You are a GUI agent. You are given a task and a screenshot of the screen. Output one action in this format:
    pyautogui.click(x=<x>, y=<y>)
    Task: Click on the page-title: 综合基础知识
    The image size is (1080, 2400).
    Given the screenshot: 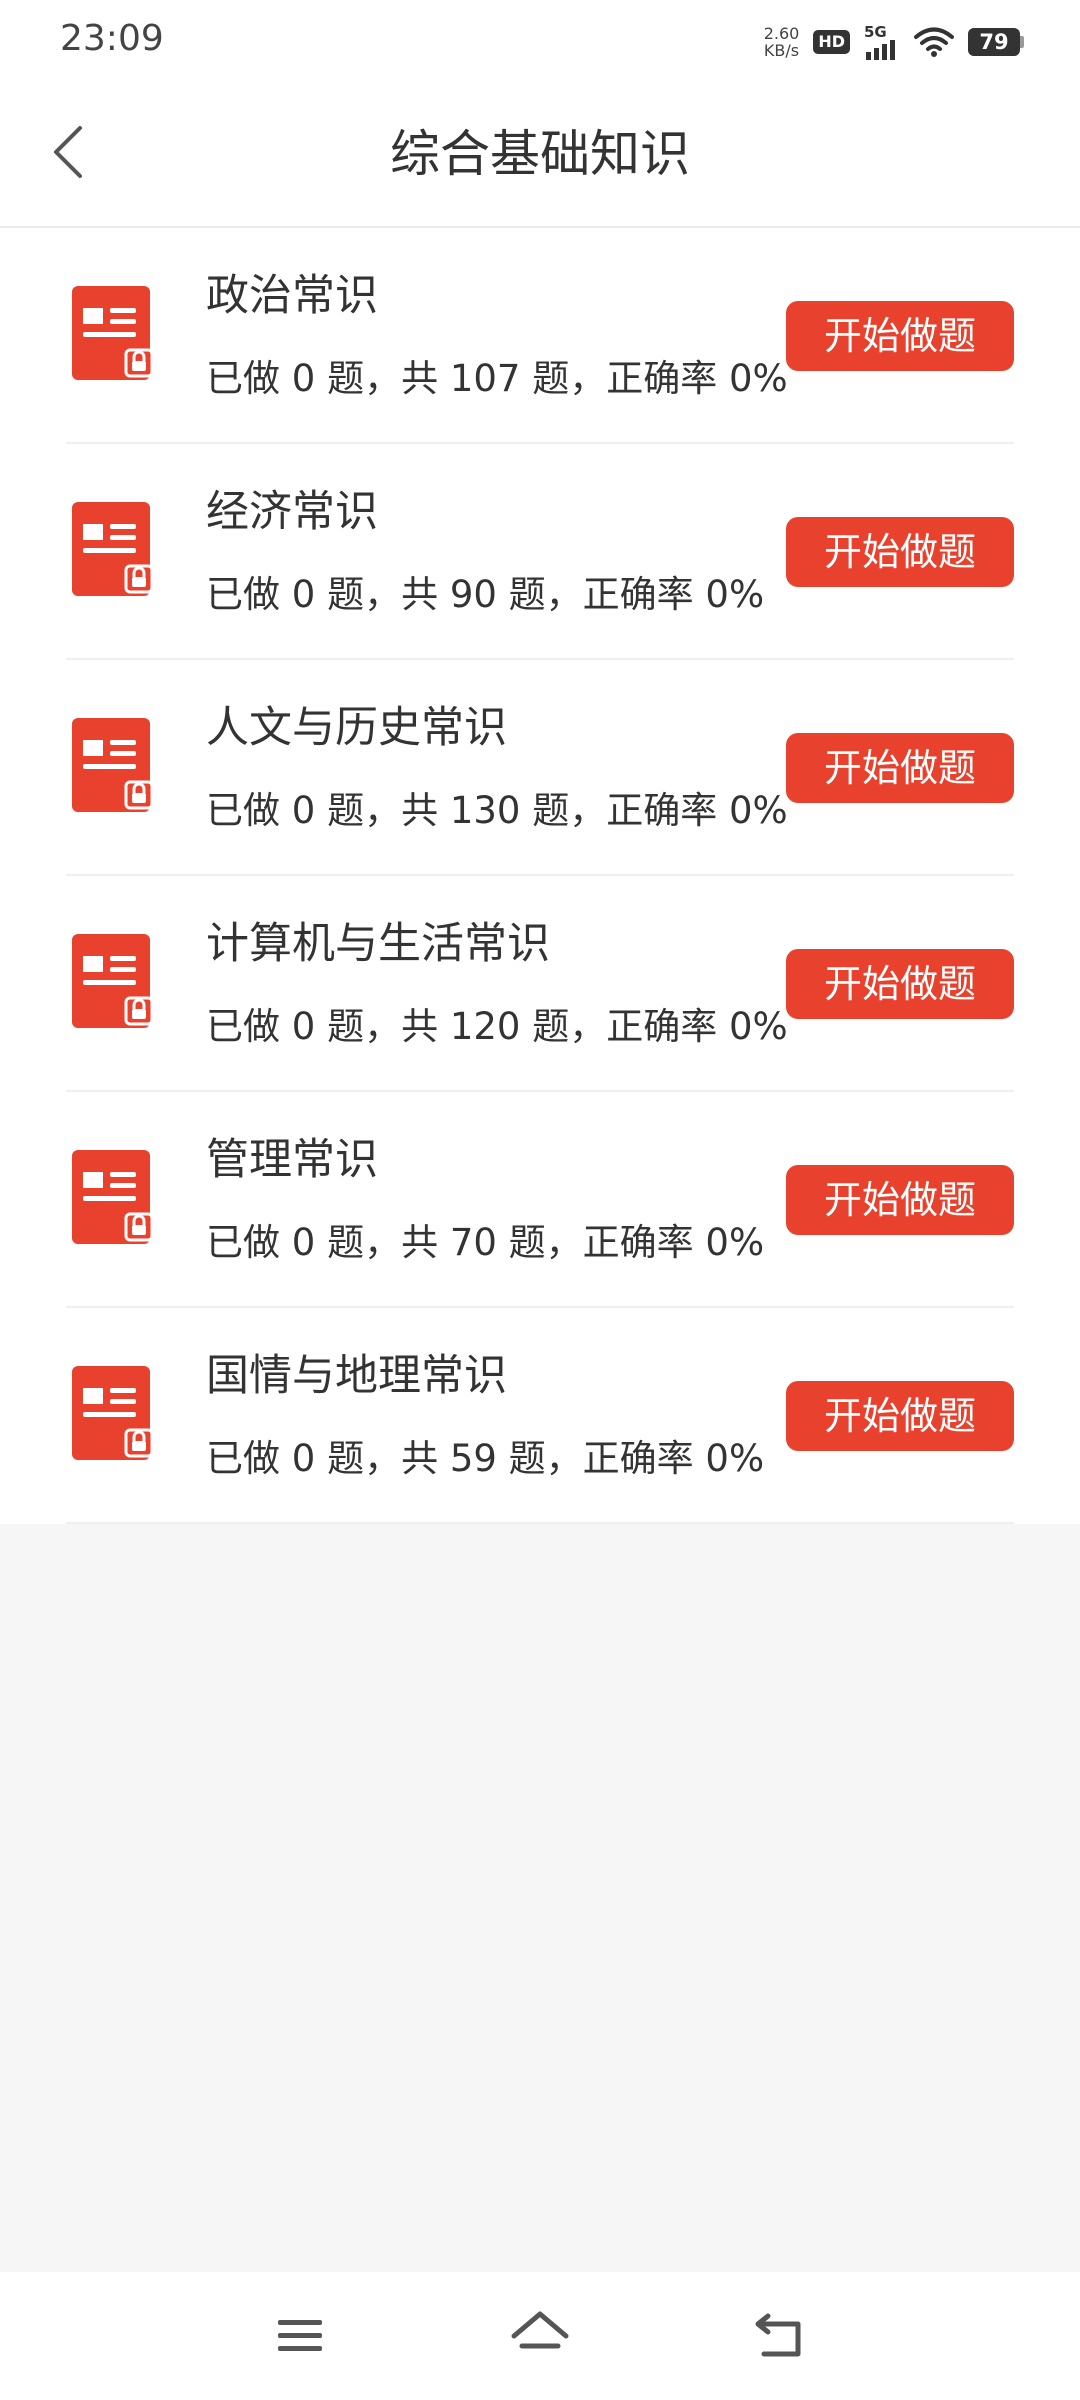 What is the action you would take?
    pyautogui.click(x=540, y=154)
    